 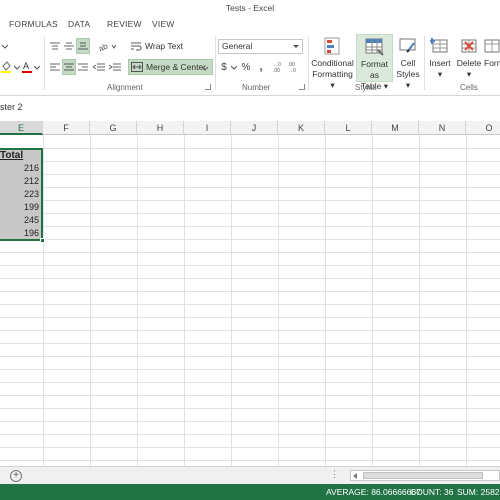 What do you see at coordinates (256, 87) in the screenshot?
I see `number-group-label: Number` at bounding box center [256, 87].